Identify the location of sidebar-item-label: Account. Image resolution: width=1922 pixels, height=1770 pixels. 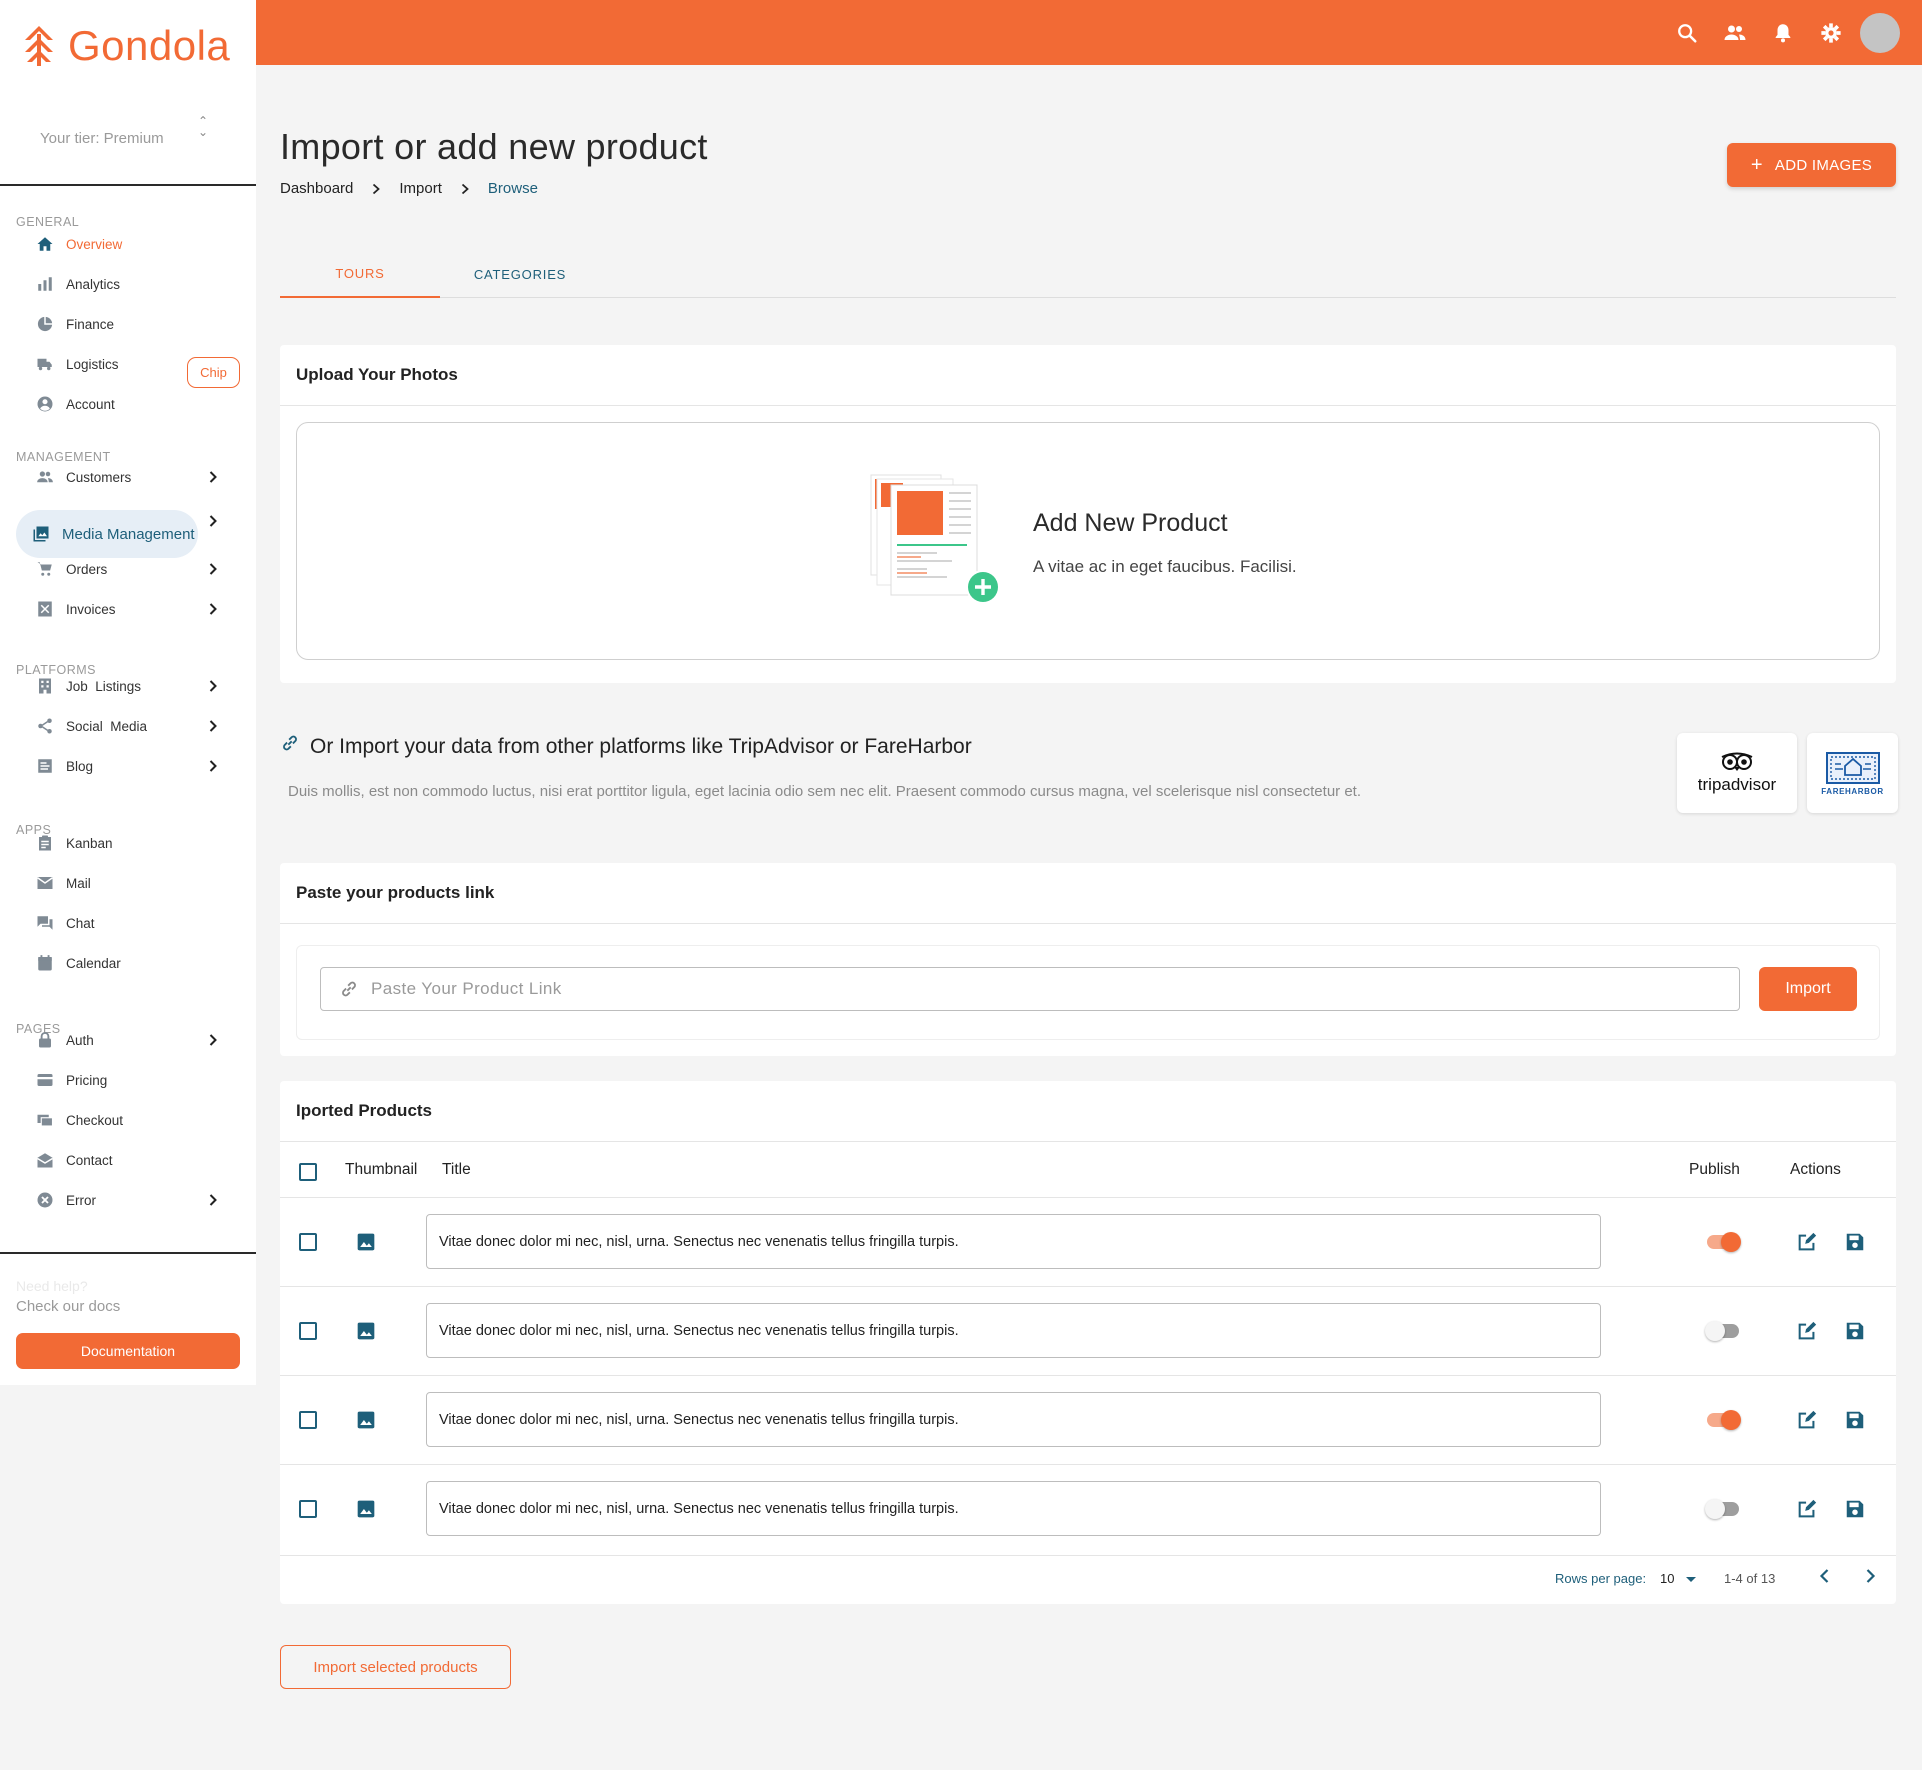
(90, 404).